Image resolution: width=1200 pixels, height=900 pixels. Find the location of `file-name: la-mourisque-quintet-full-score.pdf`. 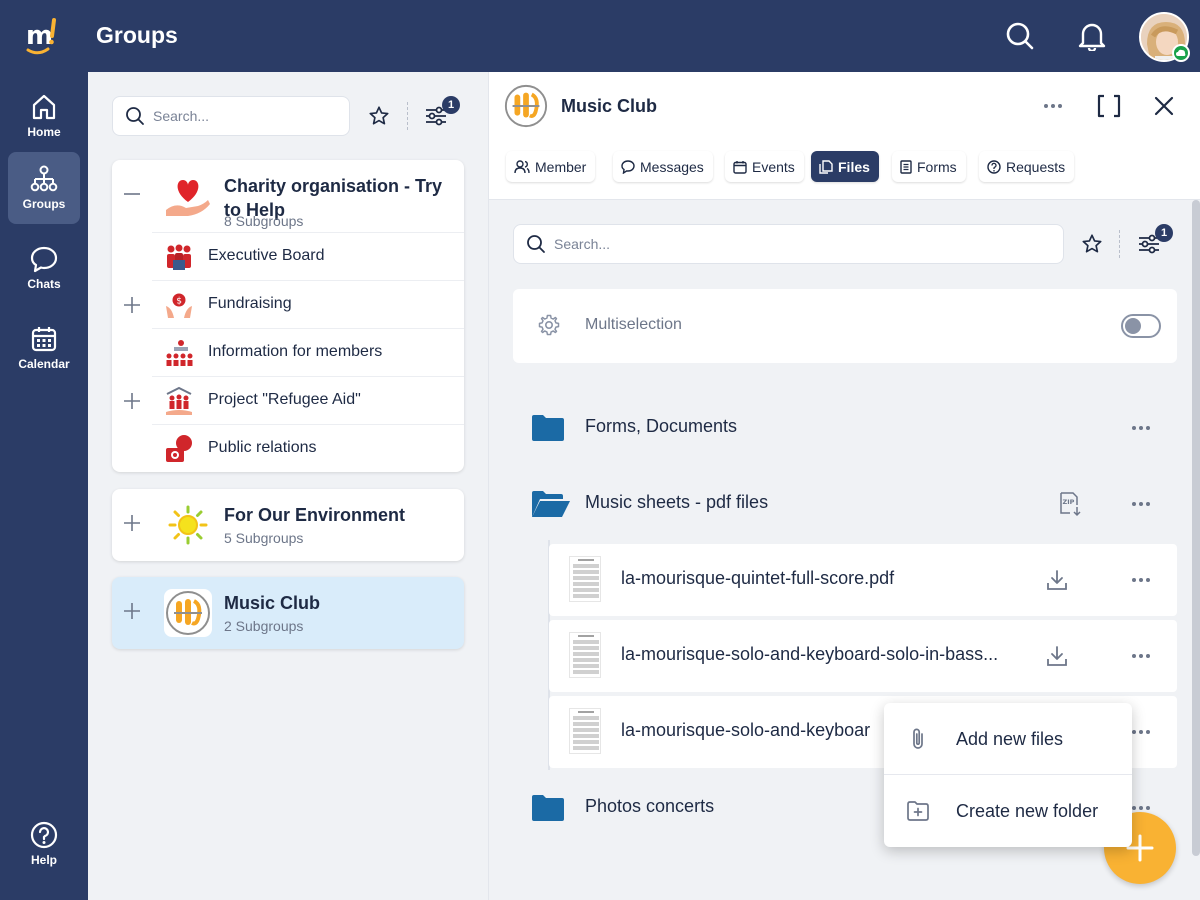

file-name: la-mourisque-quintet-full-score.pdf is located at coordinates (758, 578).